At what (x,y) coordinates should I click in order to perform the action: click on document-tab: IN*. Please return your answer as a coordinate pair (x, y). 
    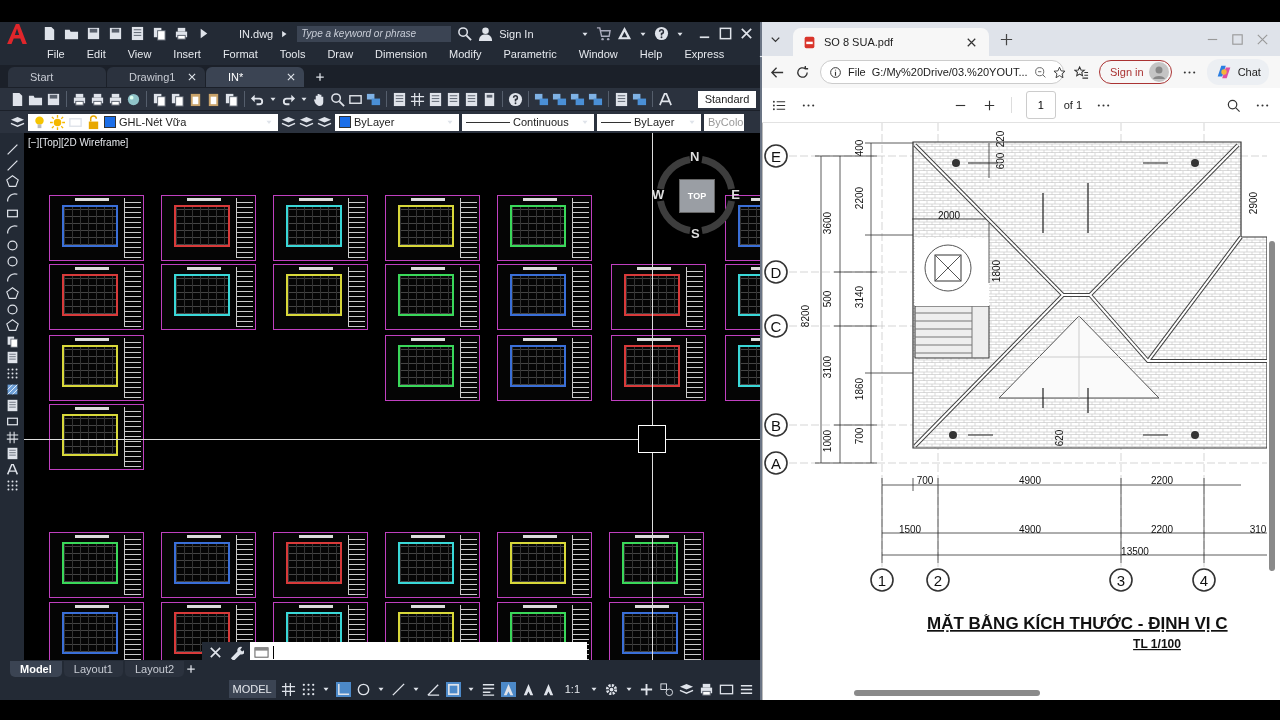
    Looking at the image, I should click on (255, 77).